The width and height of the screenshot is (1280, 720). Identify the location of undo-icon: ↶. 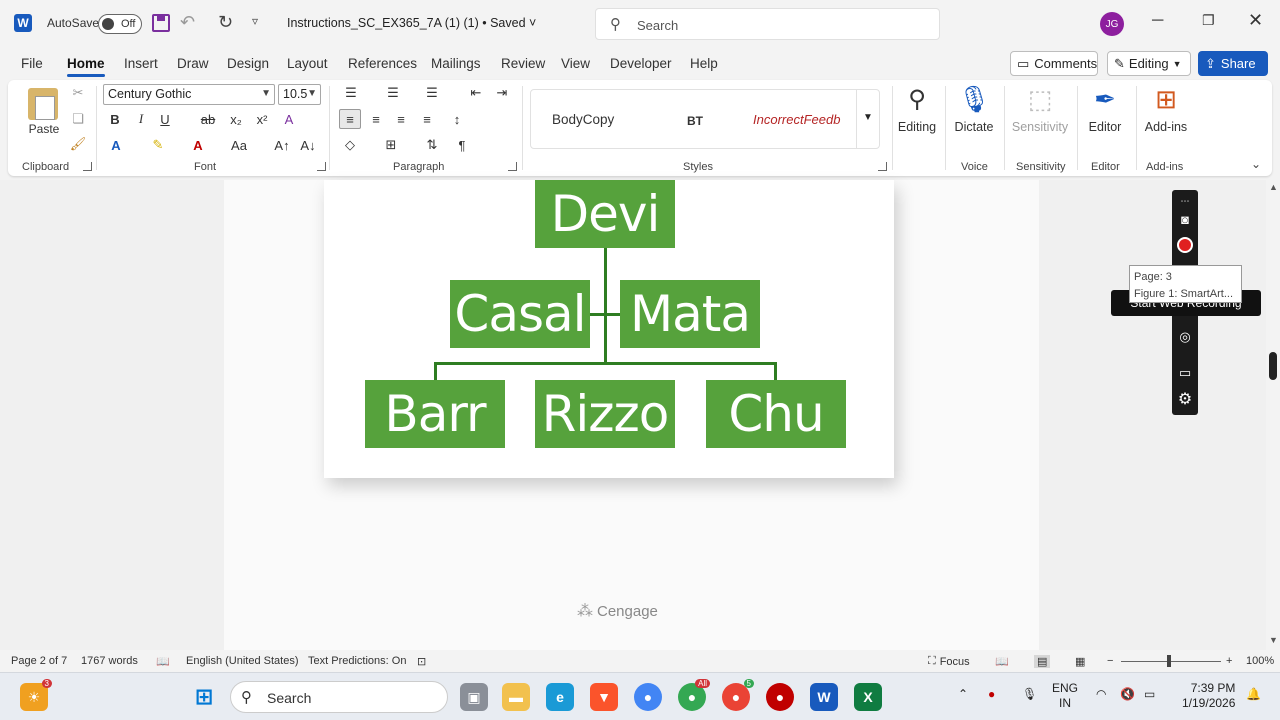
(187, 22).